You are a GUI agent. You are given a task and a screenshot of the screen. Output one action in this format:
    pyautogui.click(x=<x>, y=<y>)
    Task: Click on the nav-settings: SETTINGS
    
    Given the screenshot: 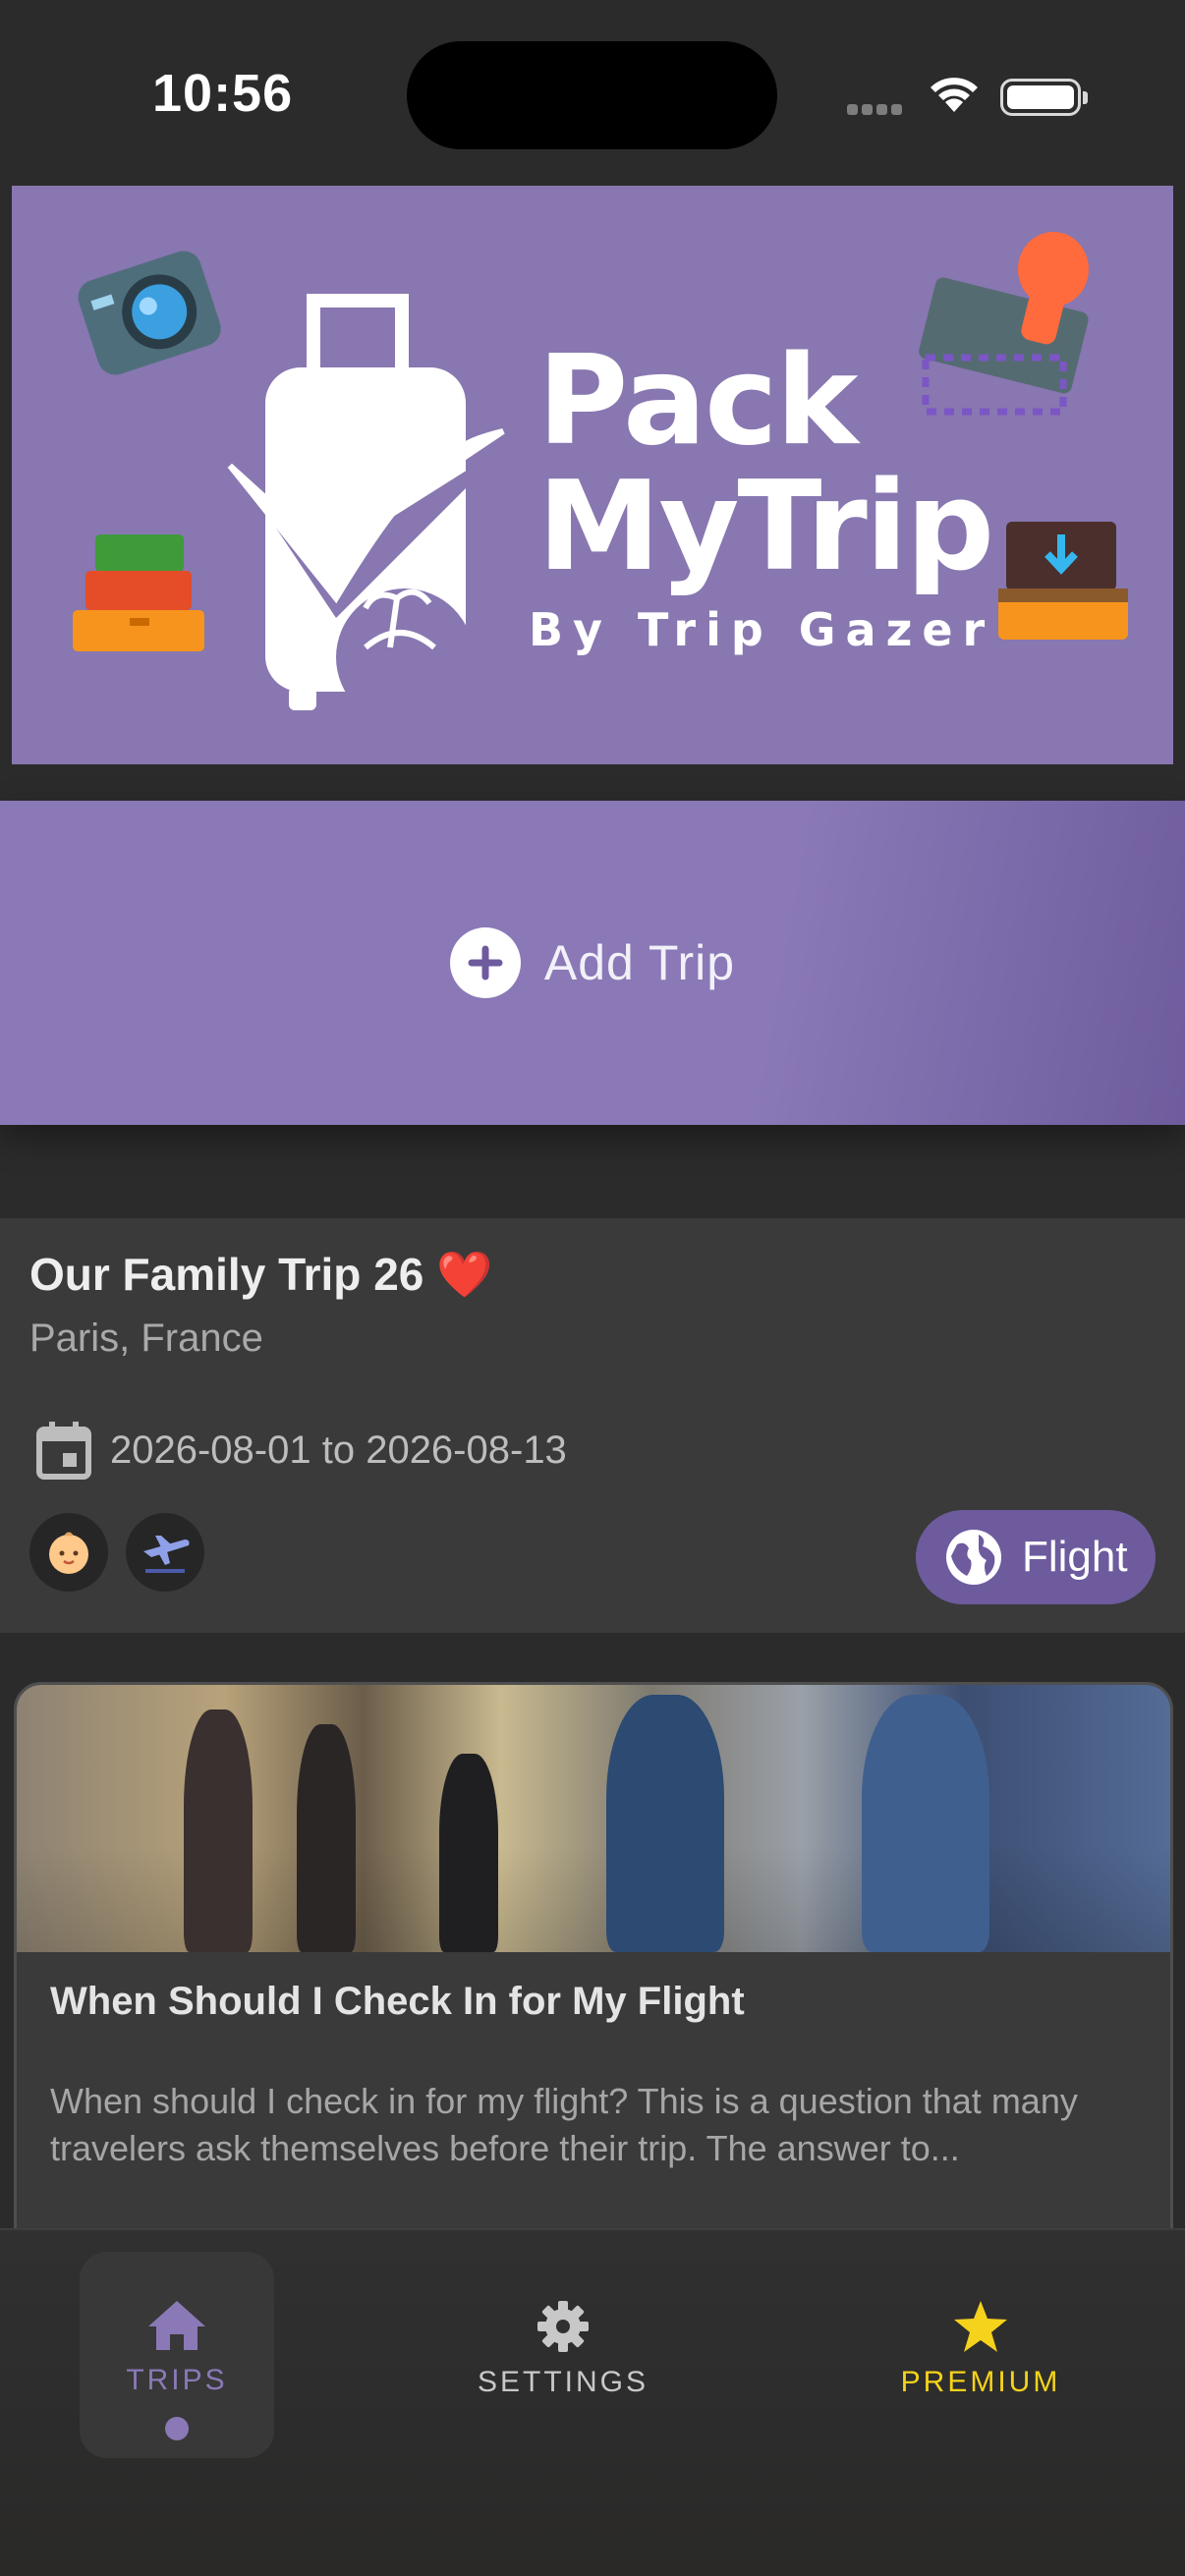 What is the action you would take?
    pyautogui.click(x=563, y=2349)
    